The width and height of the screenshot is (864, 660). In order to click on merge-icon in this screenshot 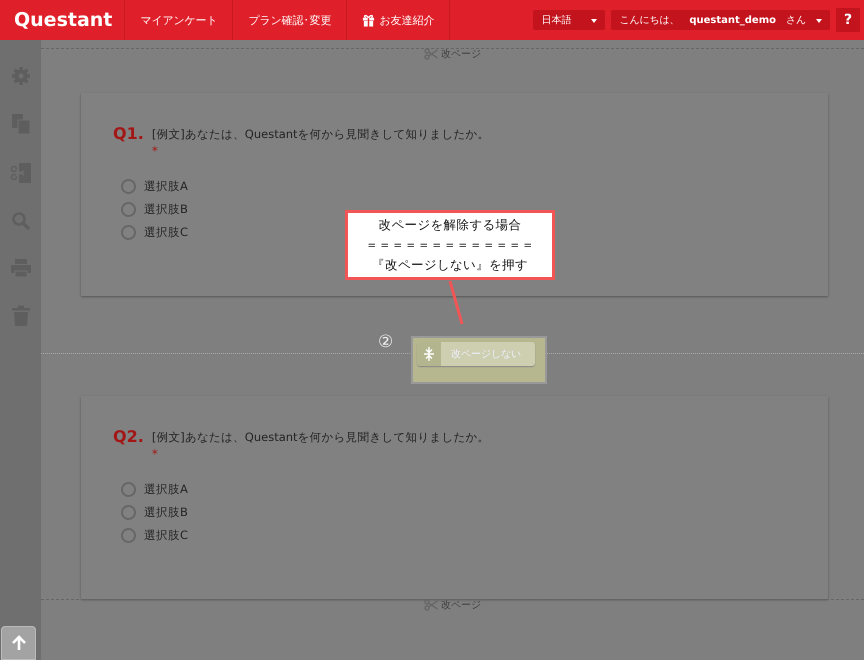, I will do `click(429, 354)`.